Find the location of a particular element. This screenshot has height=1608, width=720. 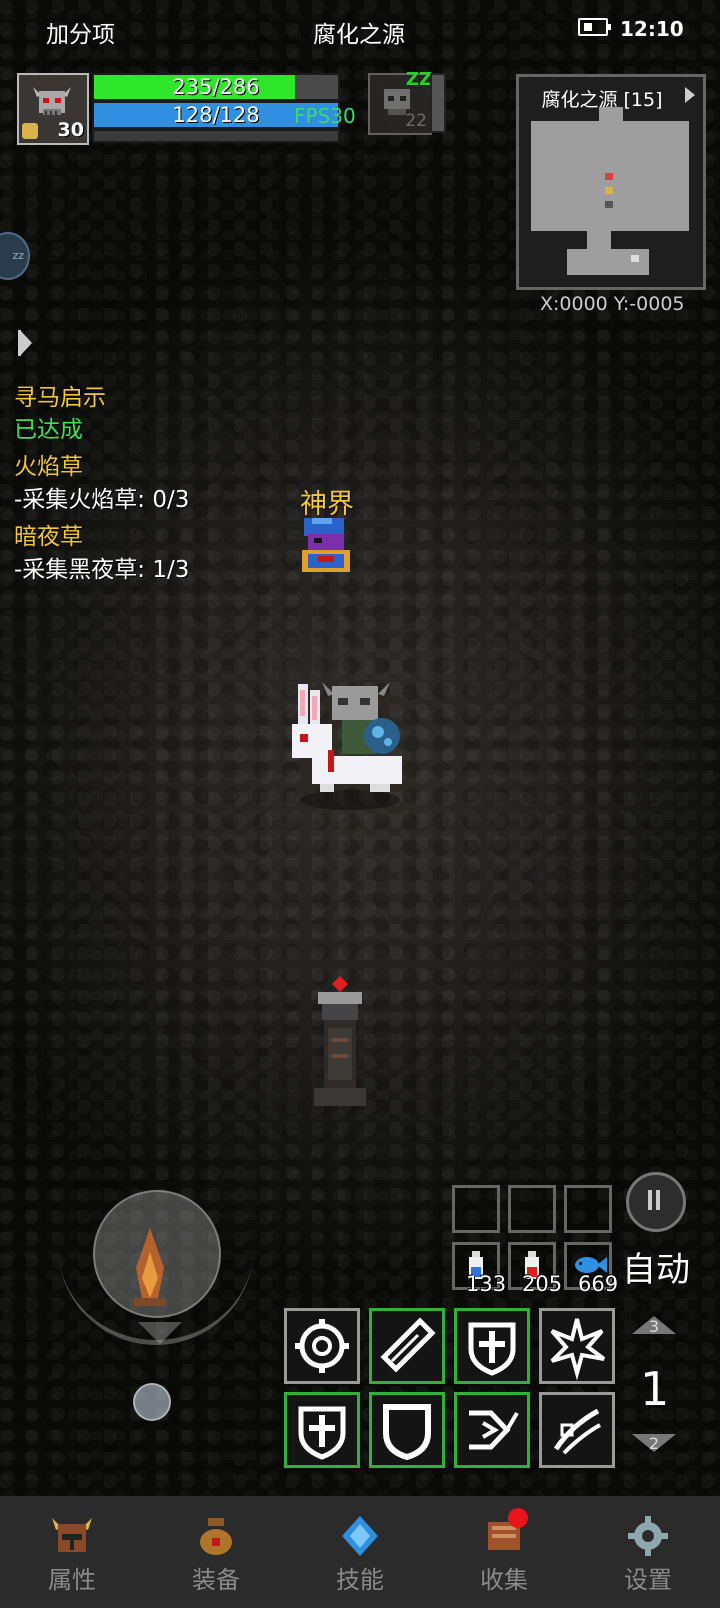

bottom-nav: 属性 装备 技能 收集 设置 is located at coordinates (360, 1552).